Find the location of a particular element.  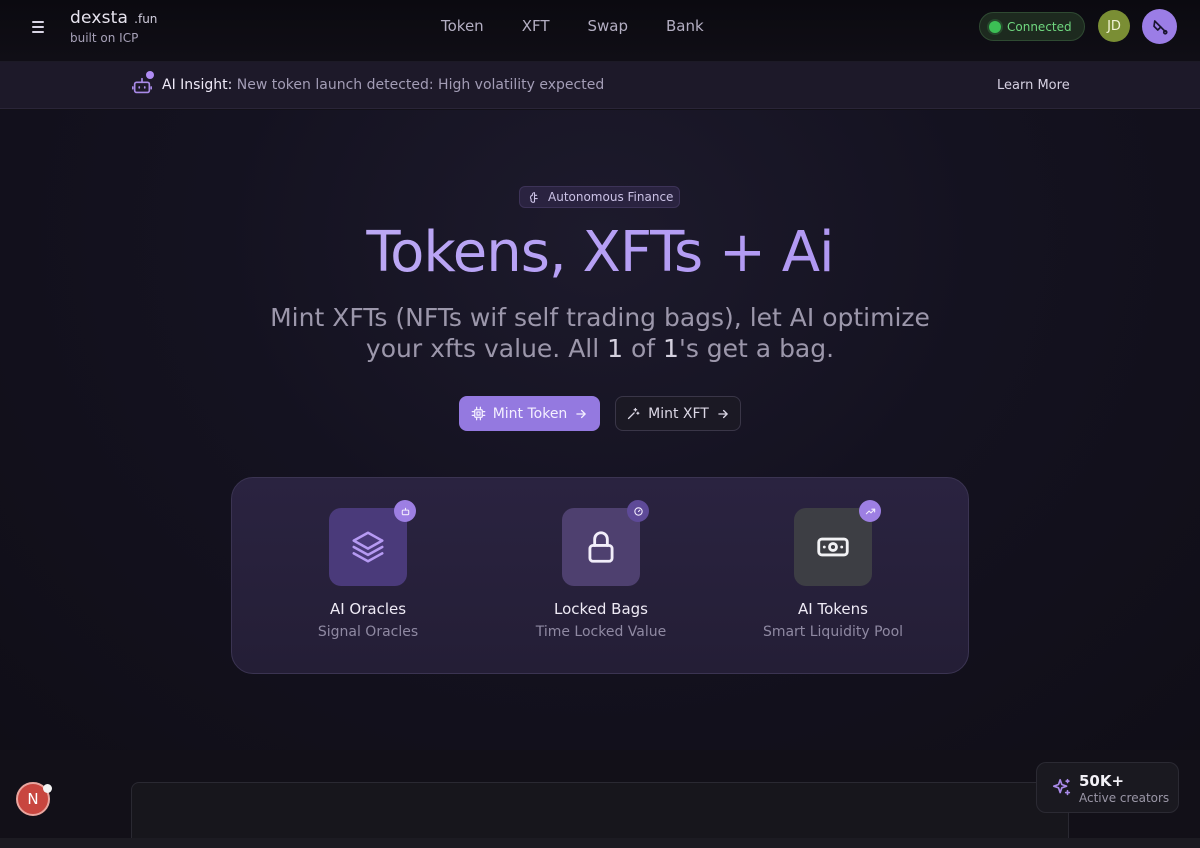

feature-ai-tokens: AI Tokens Smart Liquidity Pool is located at coordinates (833, 570).